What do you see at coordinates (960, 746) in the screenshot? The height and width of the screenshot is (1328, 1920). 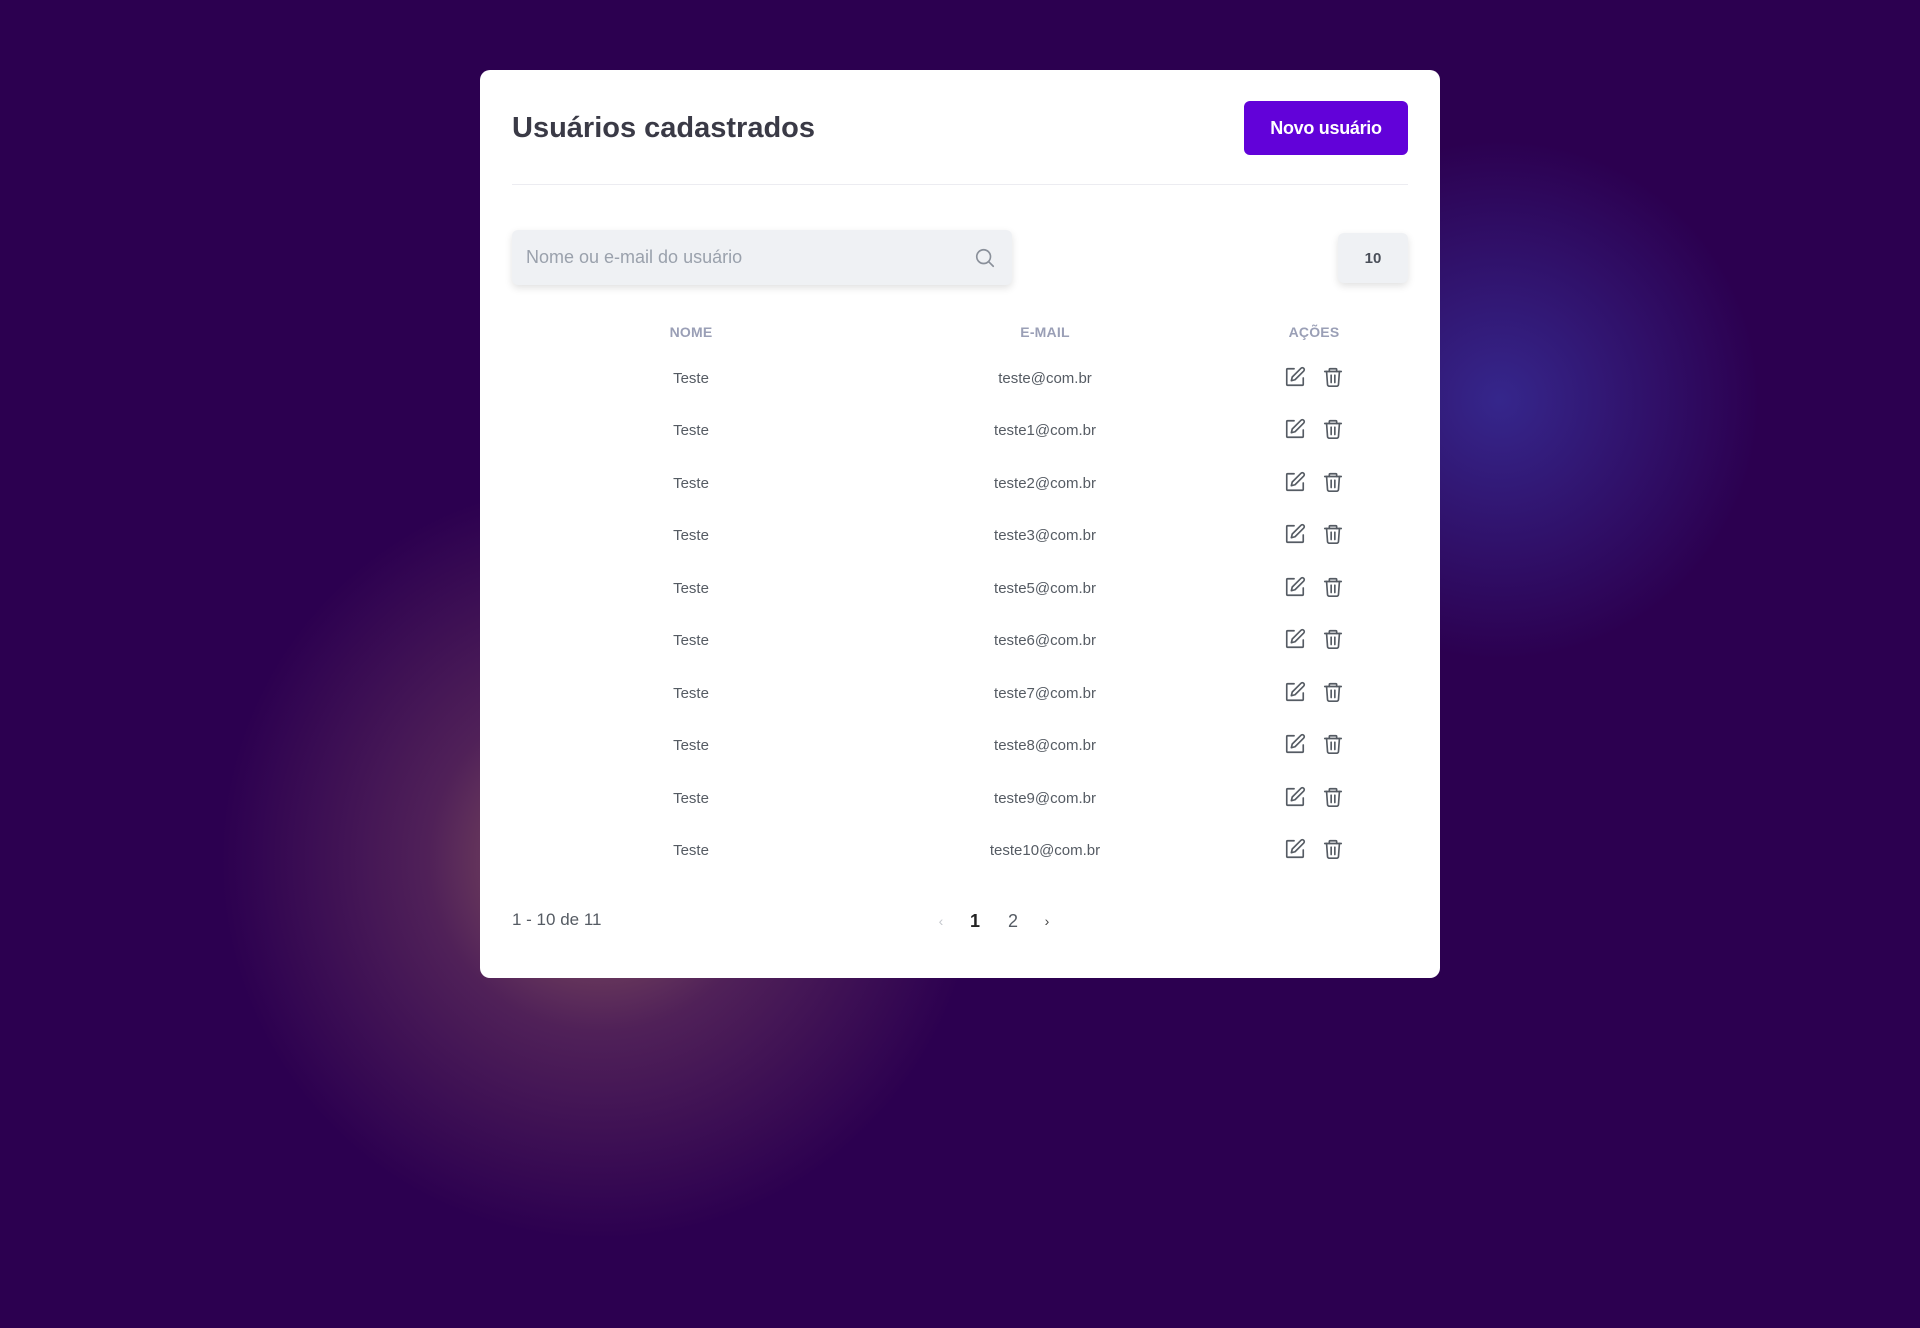 I see `table-row: Teste teste8@com.br` at bounding box center [960, 746].